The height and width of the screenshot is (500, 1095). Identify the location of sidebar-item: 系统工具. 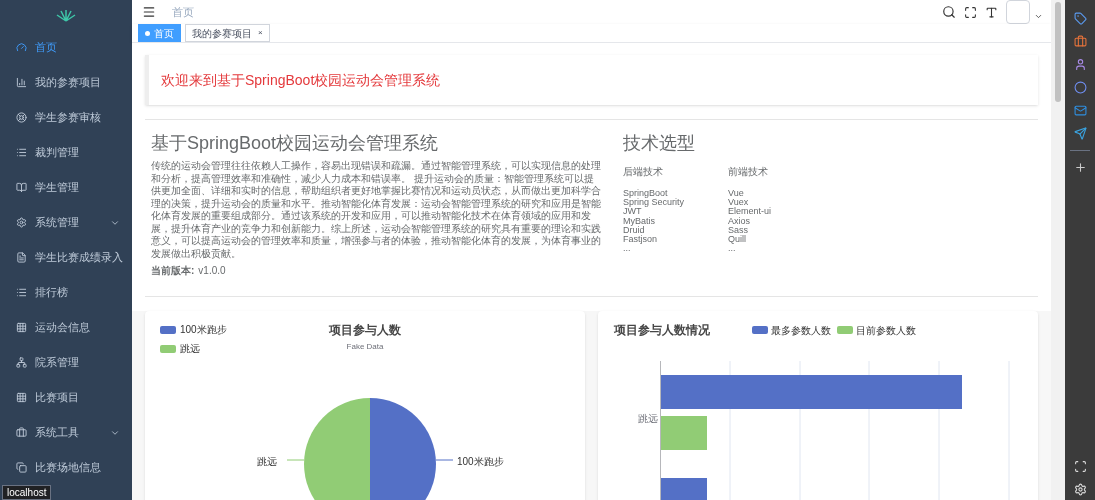
(66, 432).